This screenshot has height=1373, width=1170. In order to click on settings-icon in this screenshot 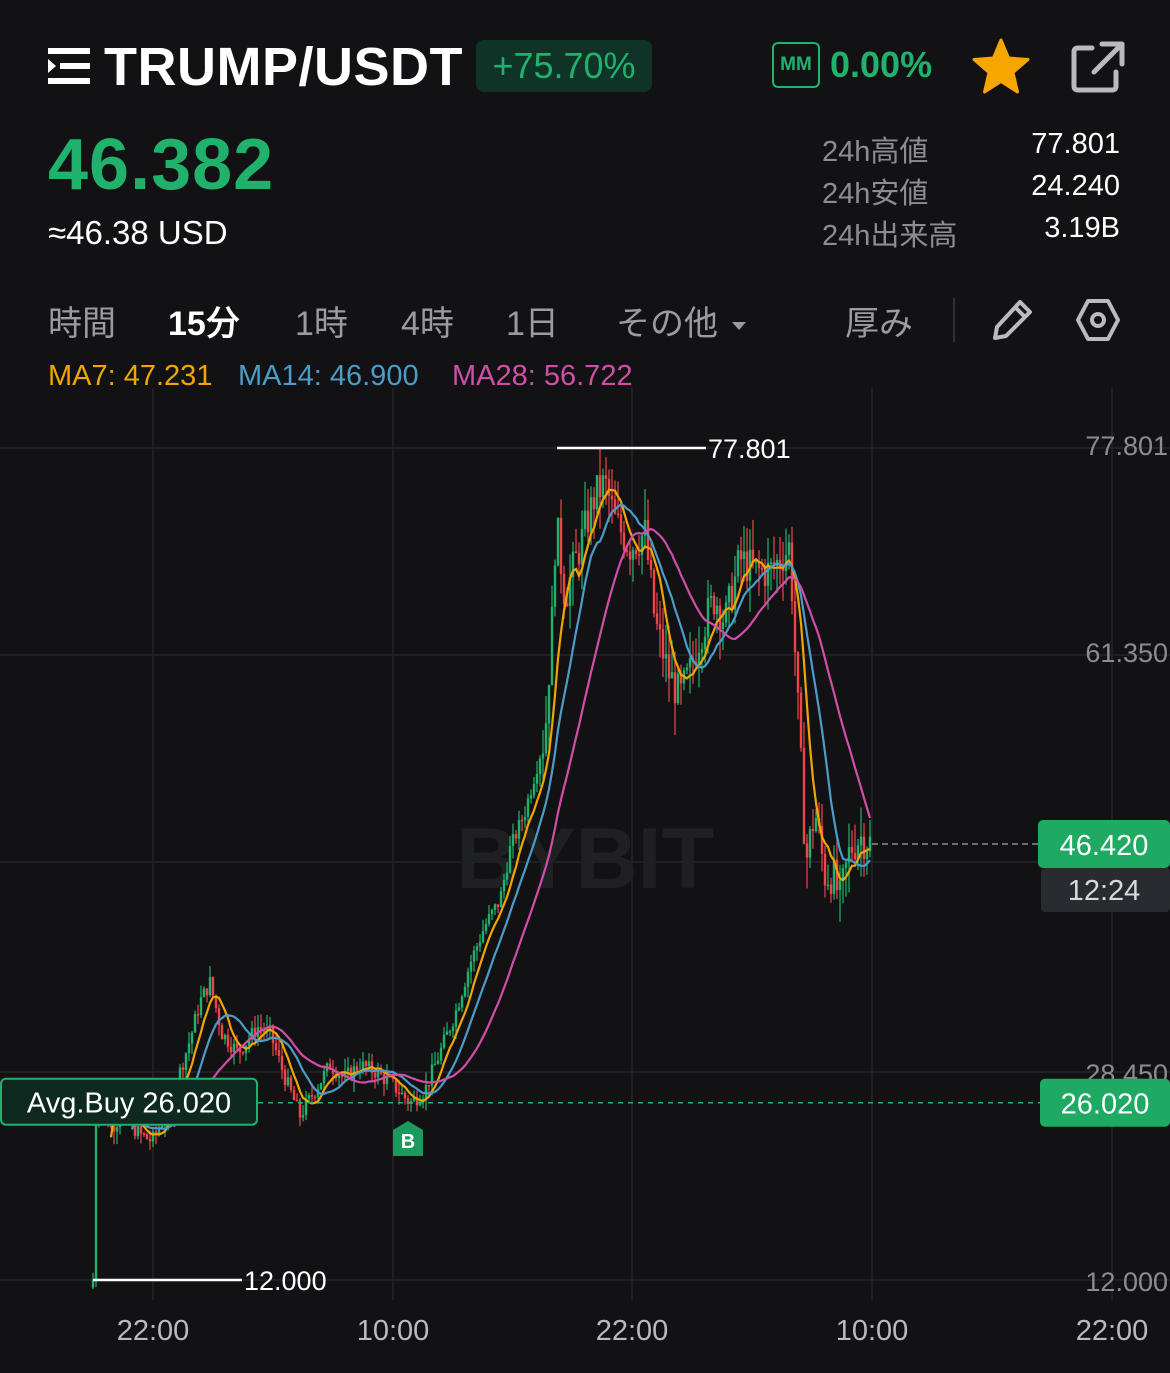, I will do `click(1098, 320)`.